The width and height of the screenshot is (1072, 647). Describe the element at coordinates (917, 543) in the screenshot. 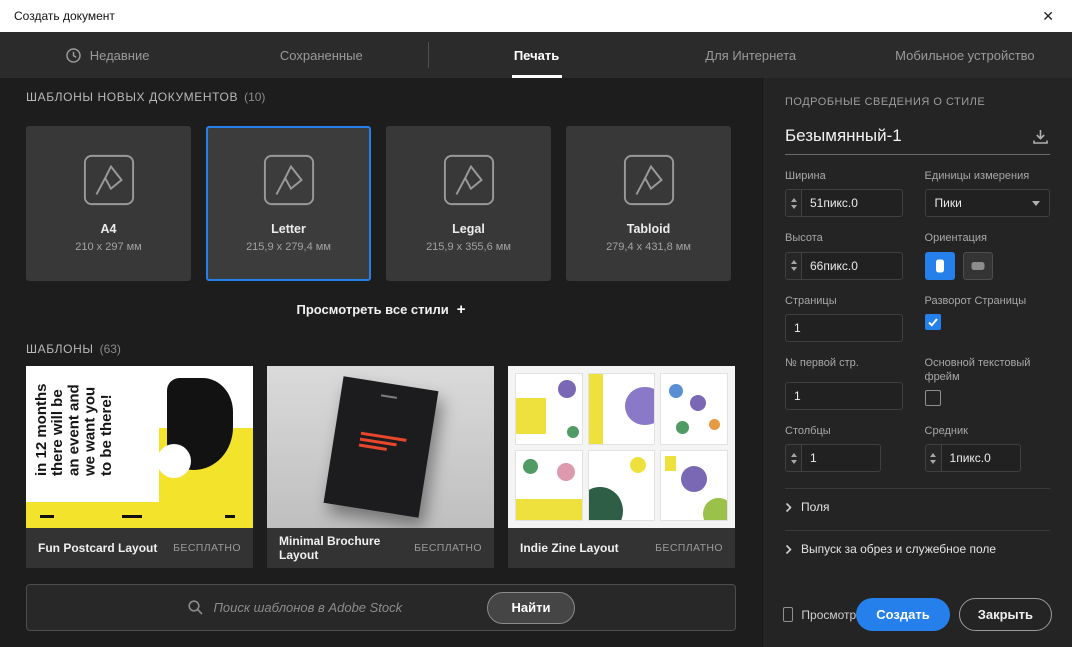

I see `bleed-section-toggle: Выпуск за обрез и служебное поле` at that location.